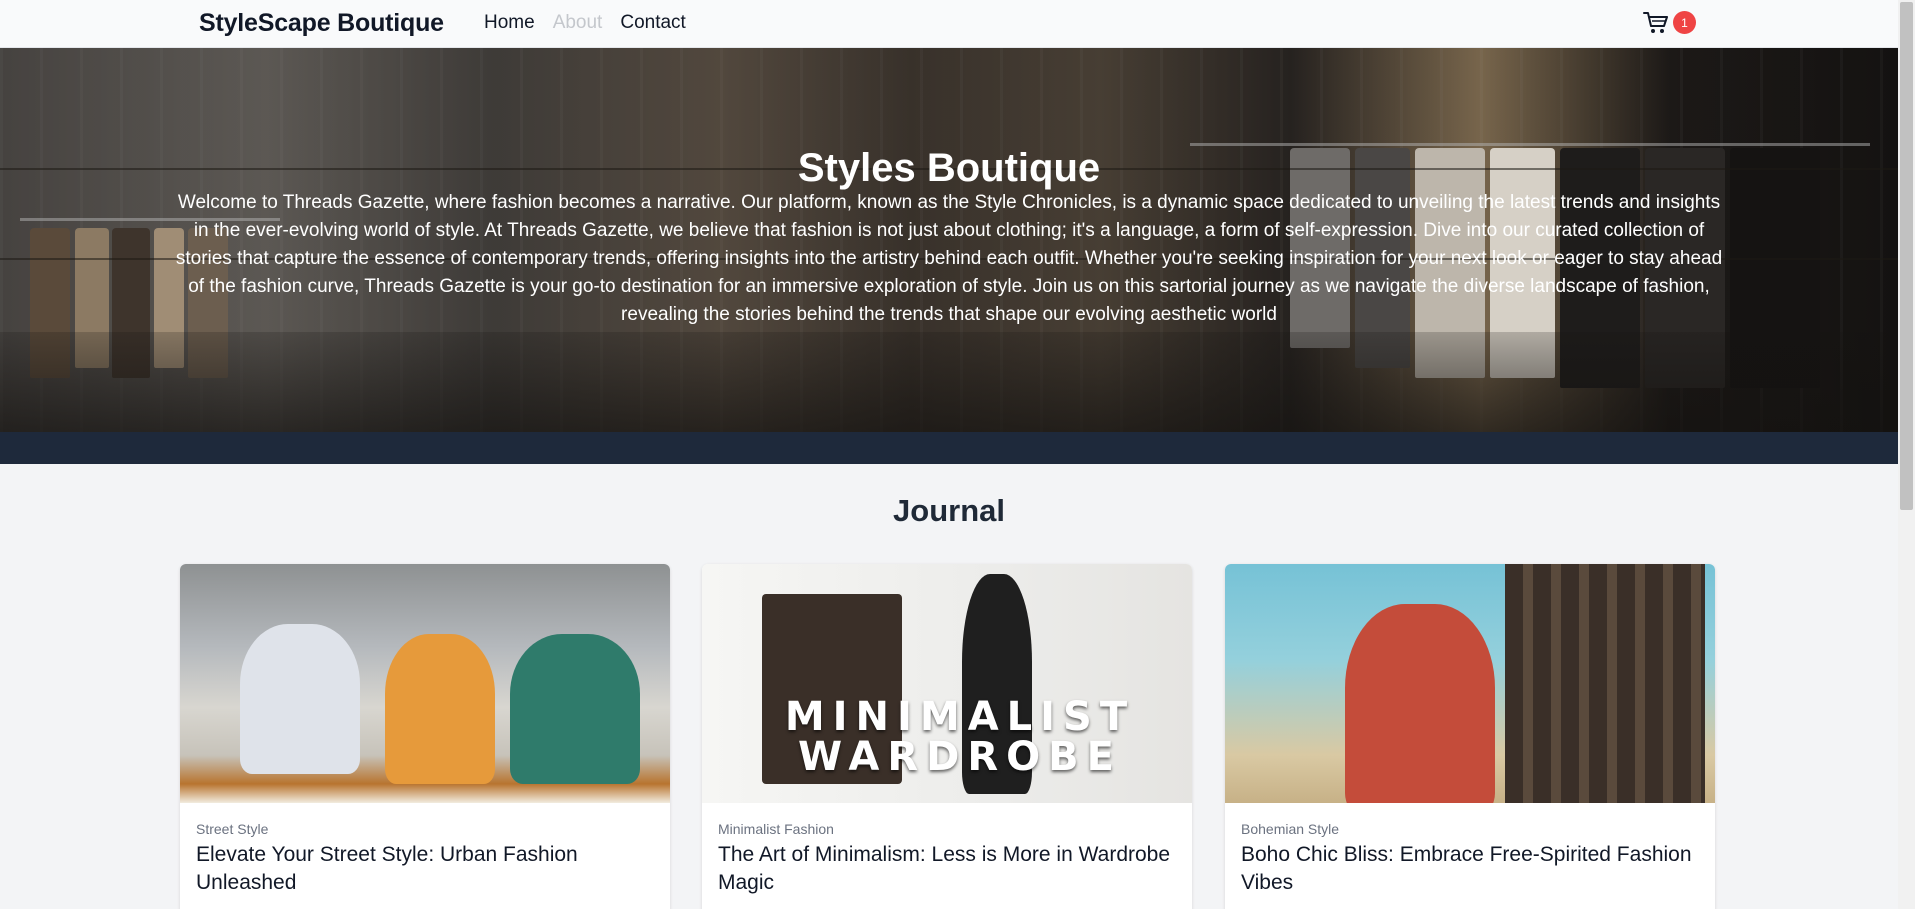  I want to click on nav-home-link: Home, so click(509, 23).